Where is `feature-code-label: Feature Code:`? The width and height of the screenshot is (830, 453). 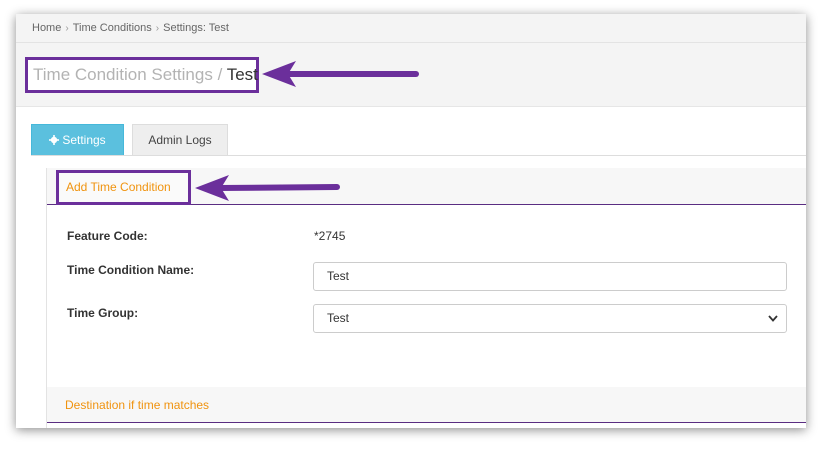 feature-code-label: Feature Code: is located at coordinates (107, 236).